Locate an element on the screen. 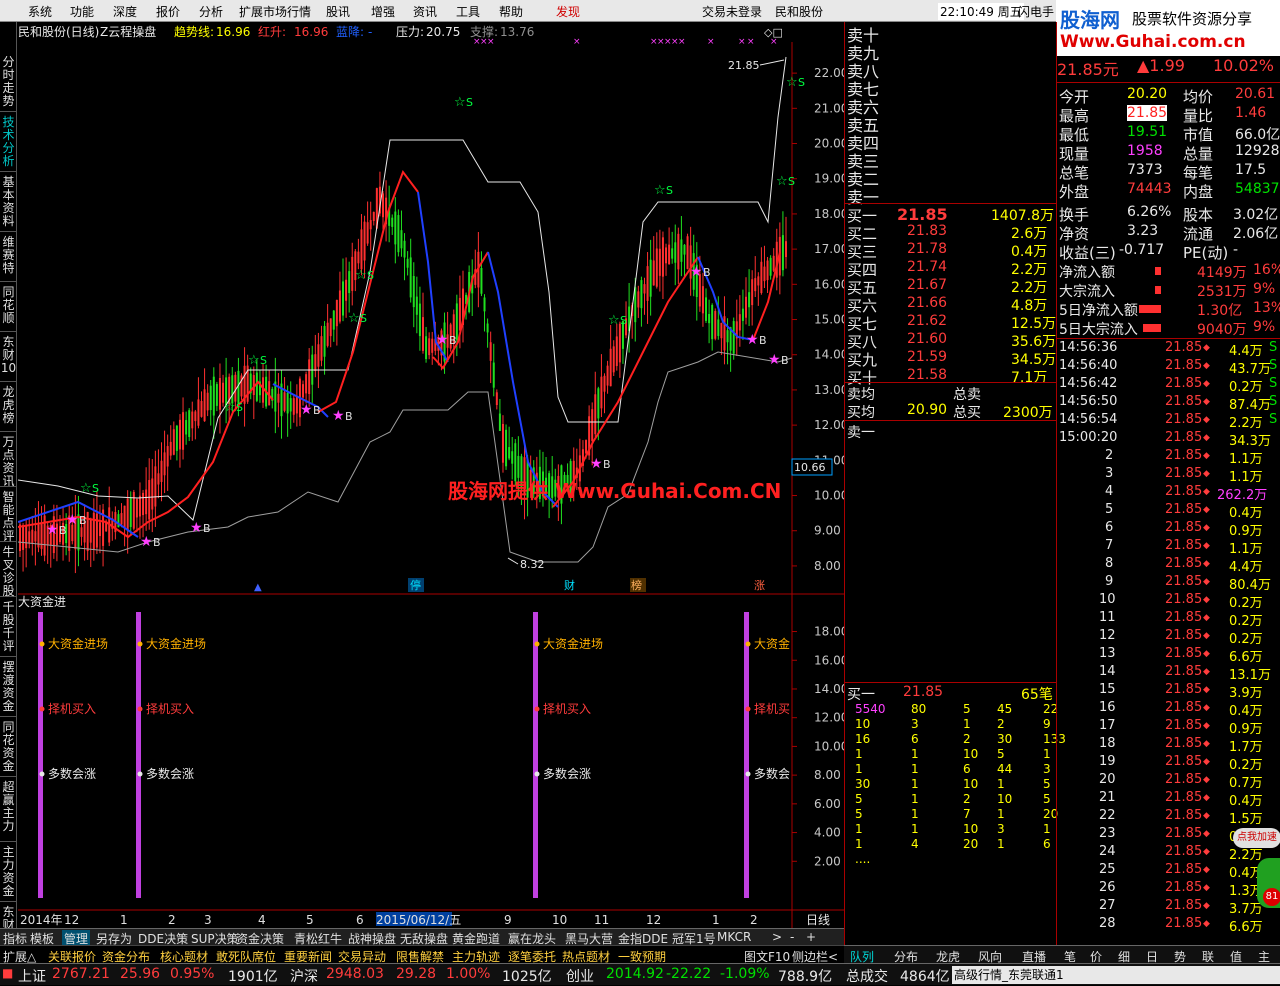 The width and height of the screenshot is (1280, 986). flash-trade-button: 闪电手 is located at coordinates (1036, 11).